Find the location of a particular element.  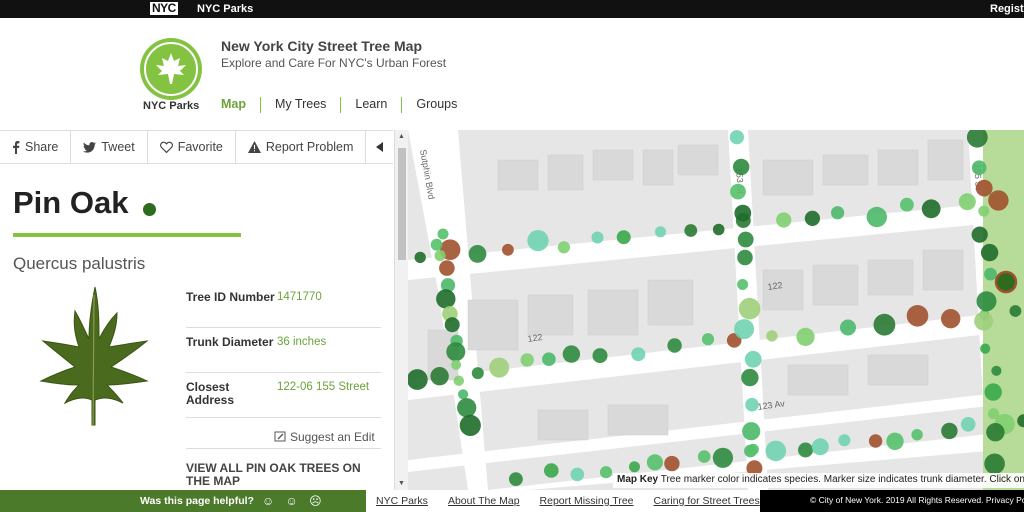

scroll-down-icon: ▼ is located at coordinates (401, 483).